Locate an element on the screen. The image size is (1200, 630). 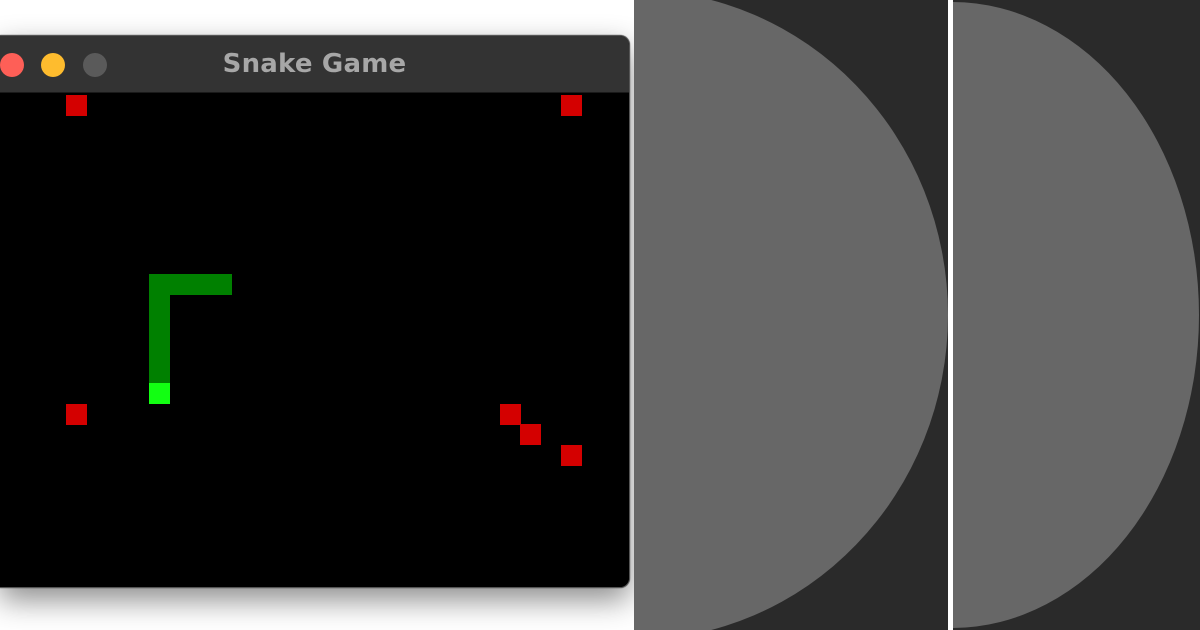
snake-head is located at coordinates (159, 393).